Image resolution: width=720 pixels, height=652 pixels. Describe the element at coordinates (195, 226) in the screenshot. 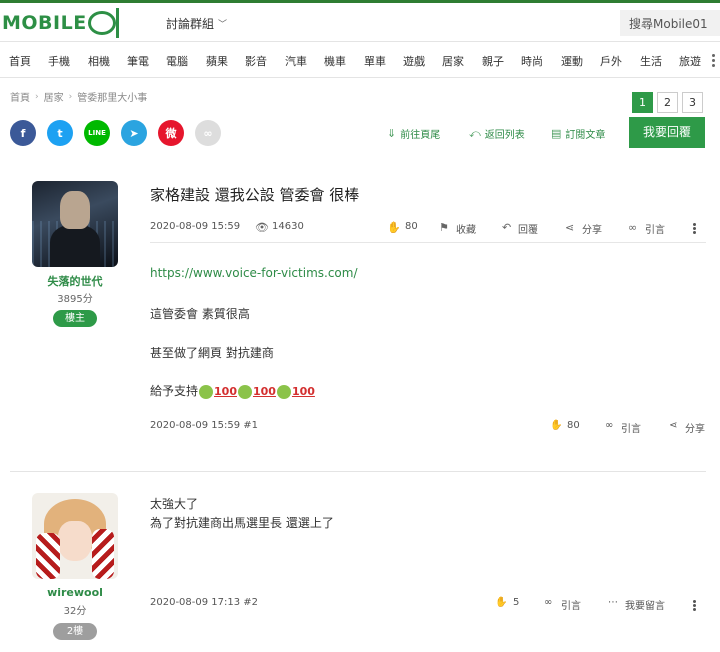

I see `post-datetime: 2020-08-09 15:59` at that location.